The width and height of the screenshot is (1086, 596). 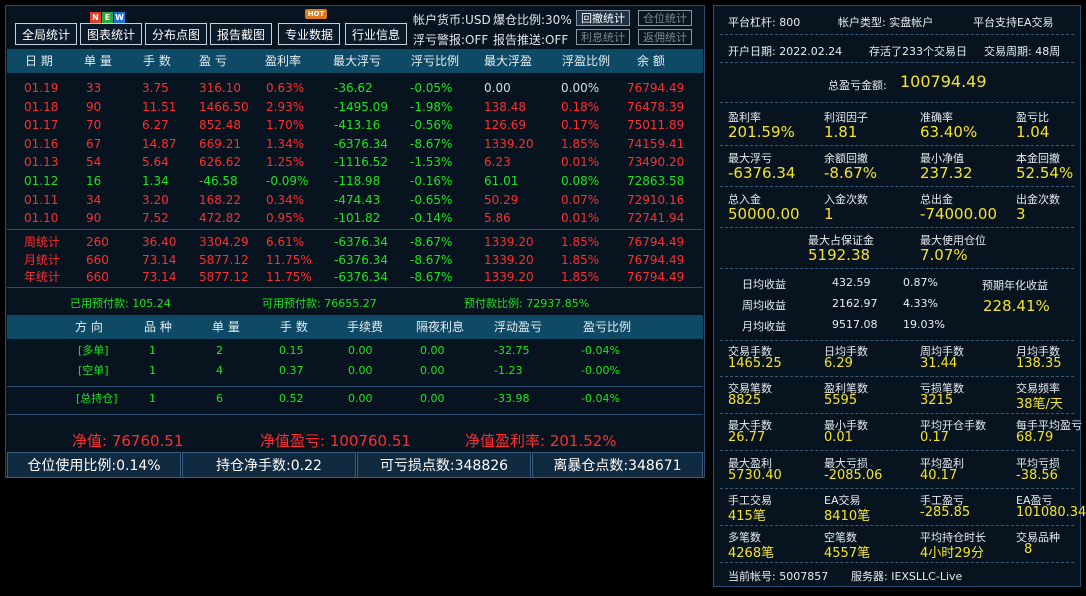 I want to click on cell-date: 01.11, so click(x=41, y=199).